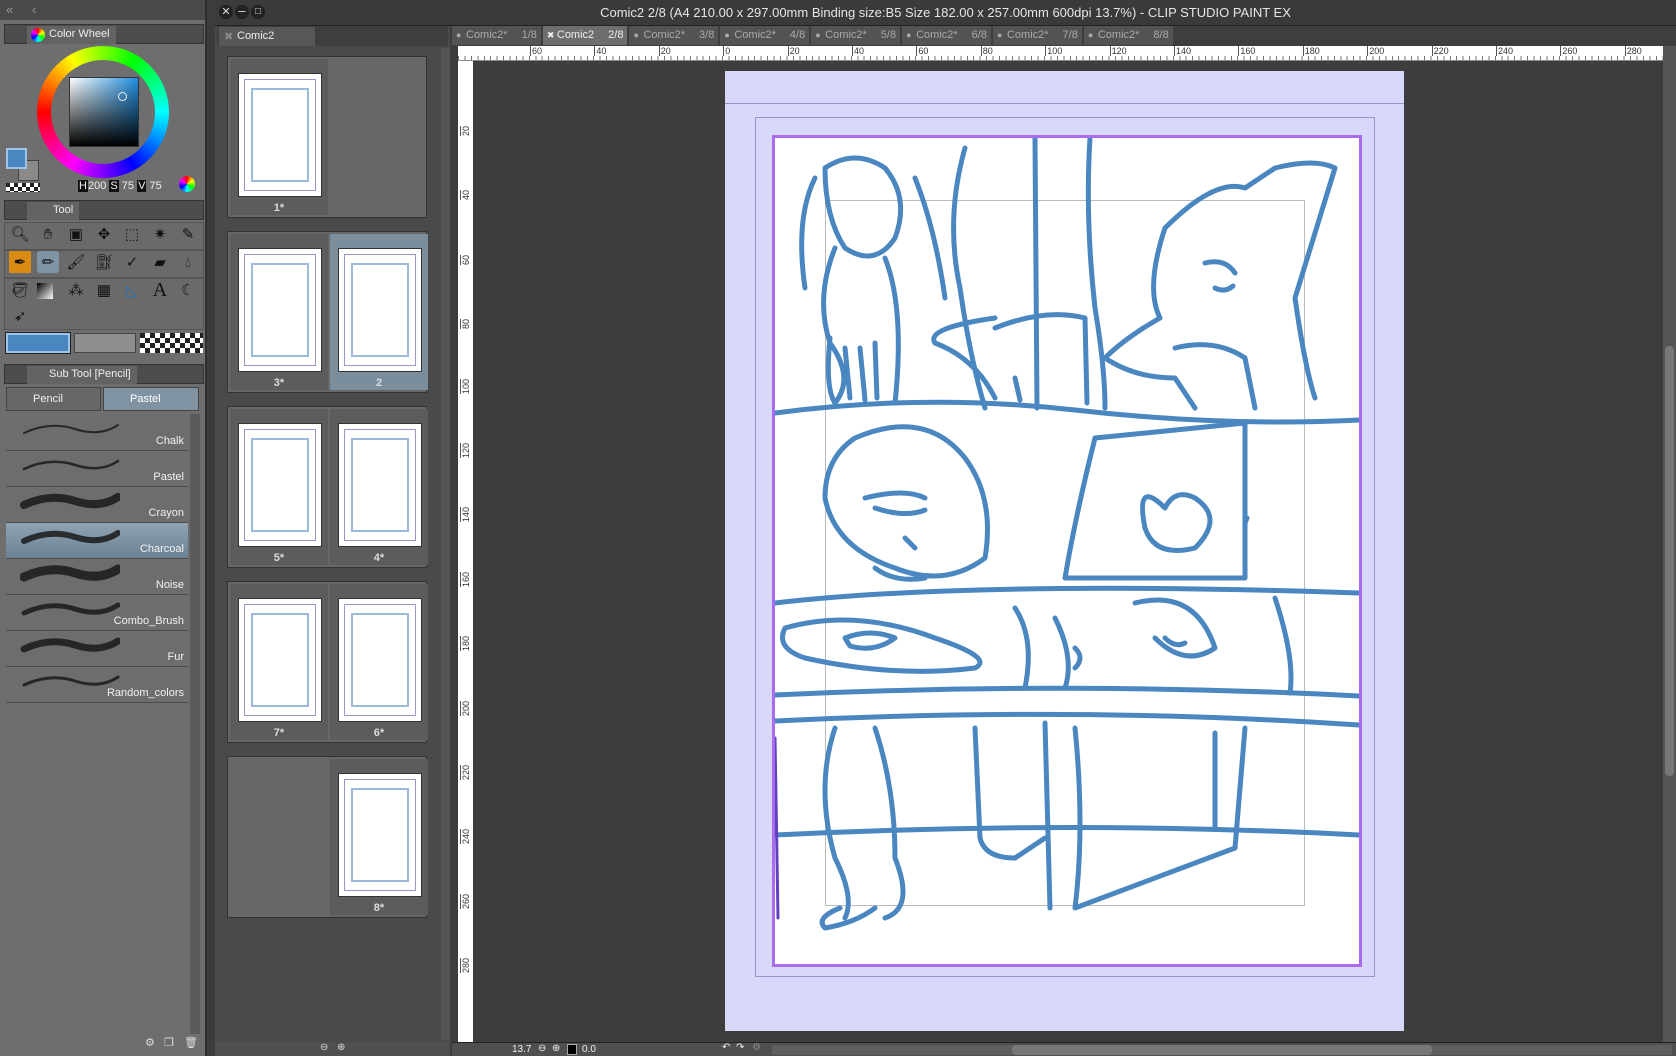 The height and width of the screenshot is (1056, 1676). What do you see at coordinates (23, 187) in the screenshot?
I see `transparent-color-chip` at bounding box center [23, 187].